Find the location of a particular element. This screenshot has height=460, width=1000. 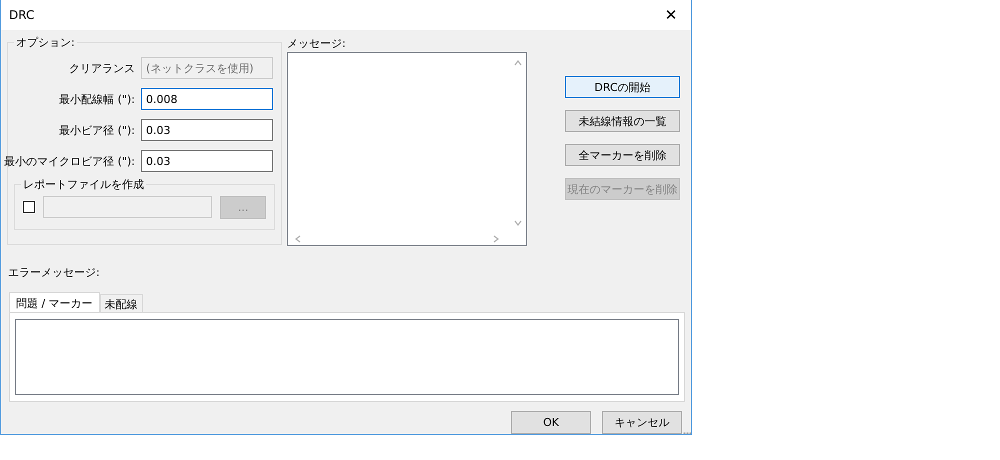

error-messages-label: エラーメッセージ: is located at coordinates (54, 272).